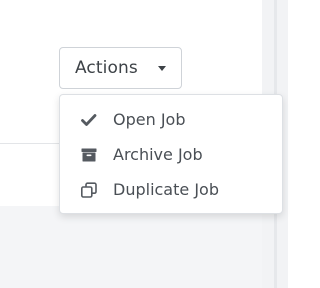  I want to click on menu-item-duplicate-job: Duplicate Job, so click(171, 190).